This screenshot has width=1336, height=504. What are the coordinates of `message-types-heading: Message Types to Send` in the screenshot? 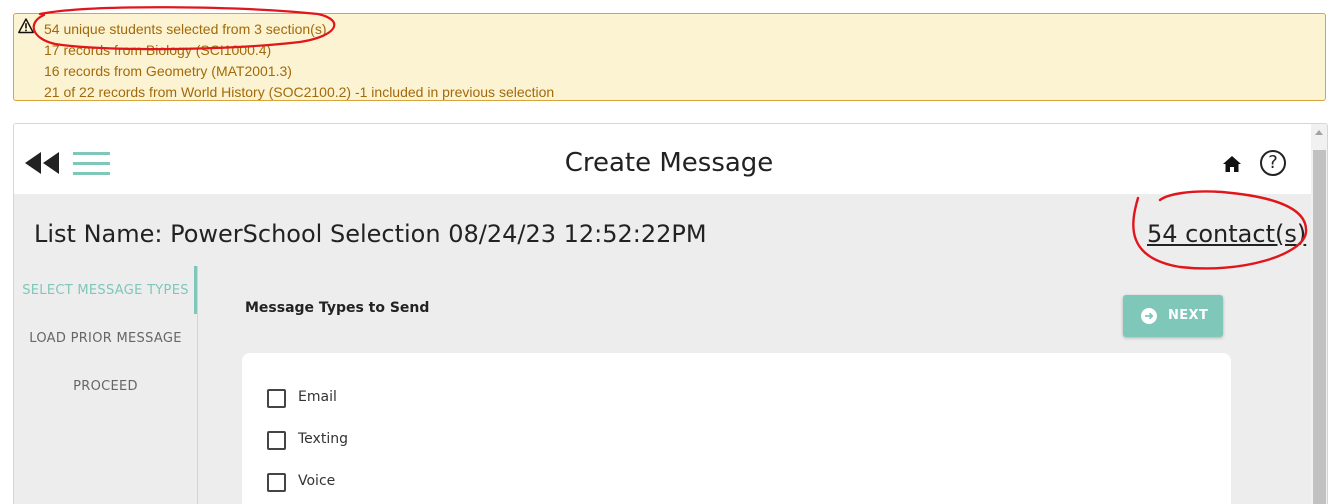 It's located at (337, 308).